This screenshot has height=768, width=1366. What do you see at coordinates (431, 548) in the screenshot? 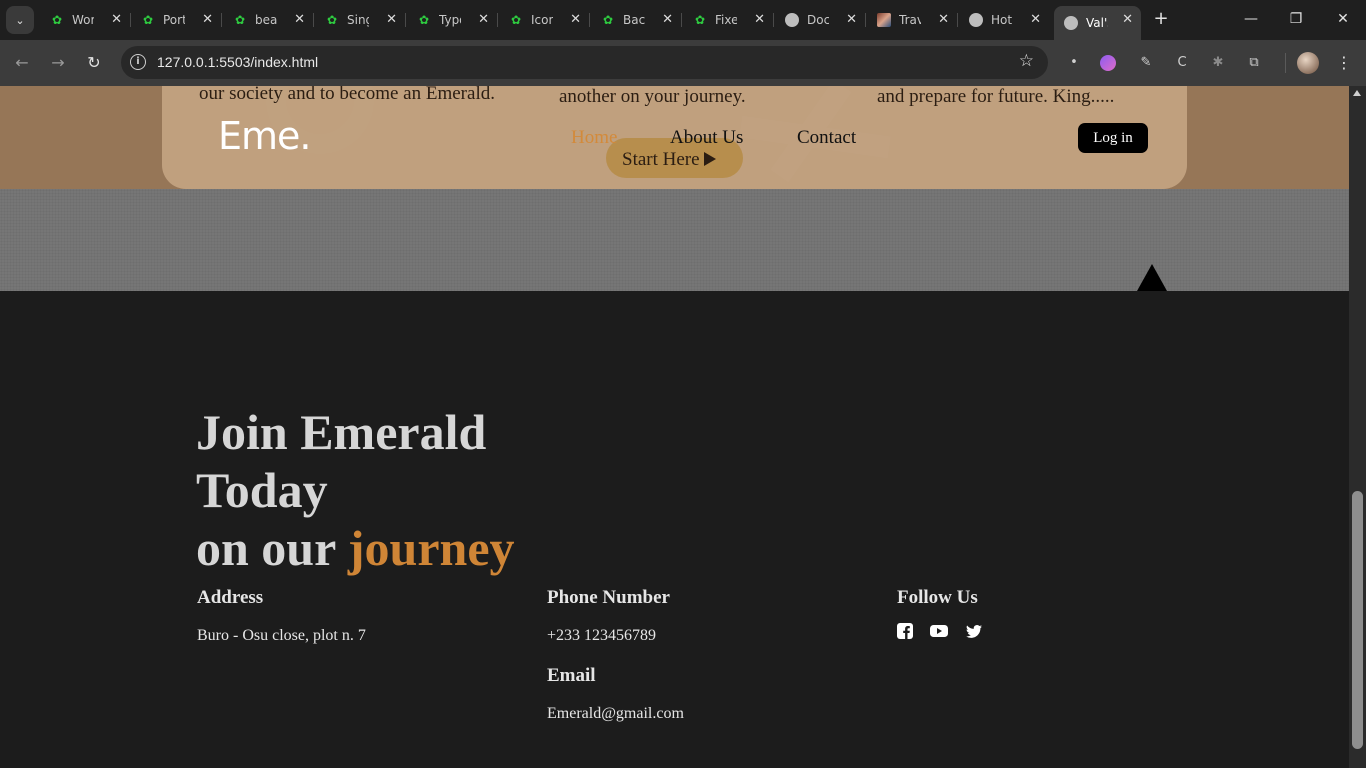
I see `headline-accent: journey` at bounding box center [431, 548].